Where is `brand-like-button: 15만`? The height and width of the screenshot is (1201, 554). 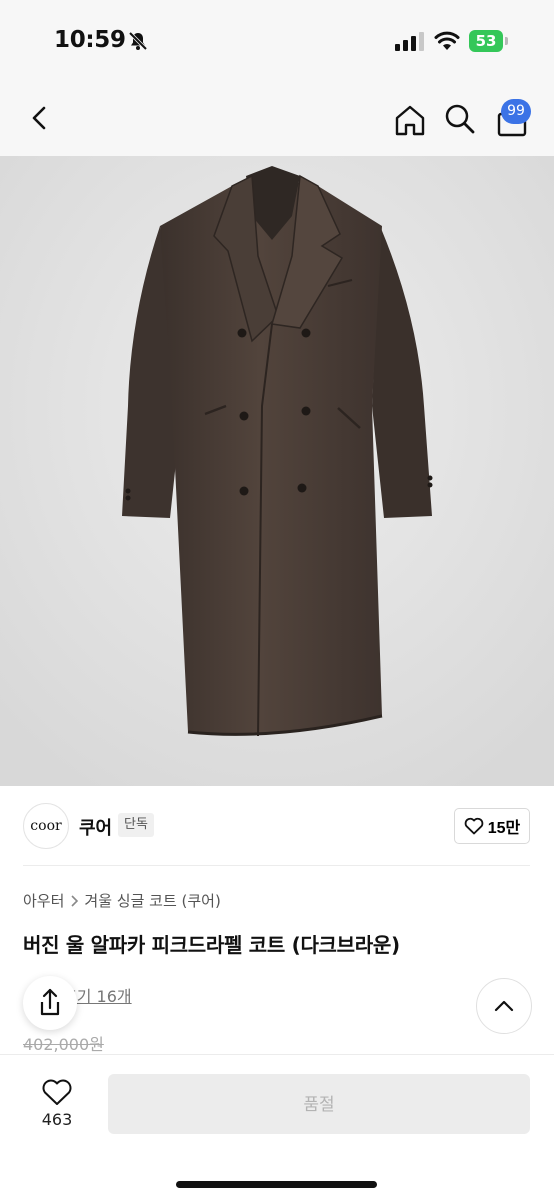 brand-like-button: 15만 is located at coordinates (492, 826).